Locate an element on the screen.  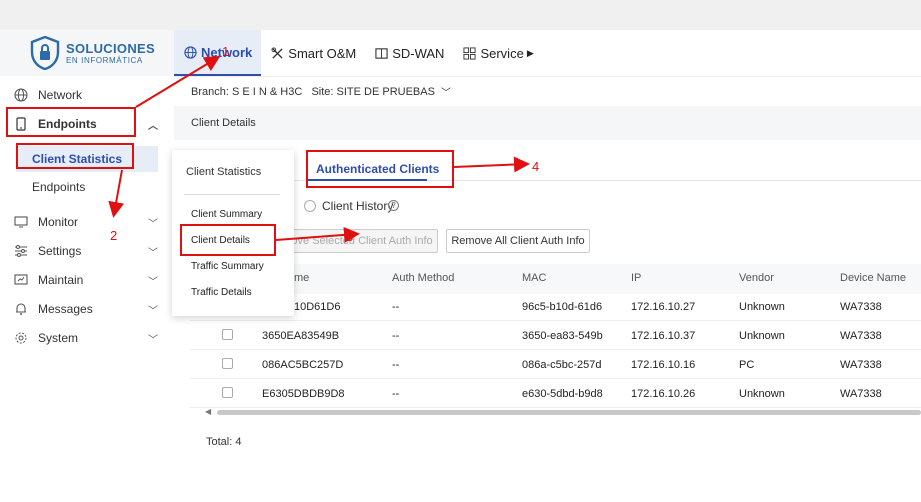
grid-icon is located at coordinates (469, 53).